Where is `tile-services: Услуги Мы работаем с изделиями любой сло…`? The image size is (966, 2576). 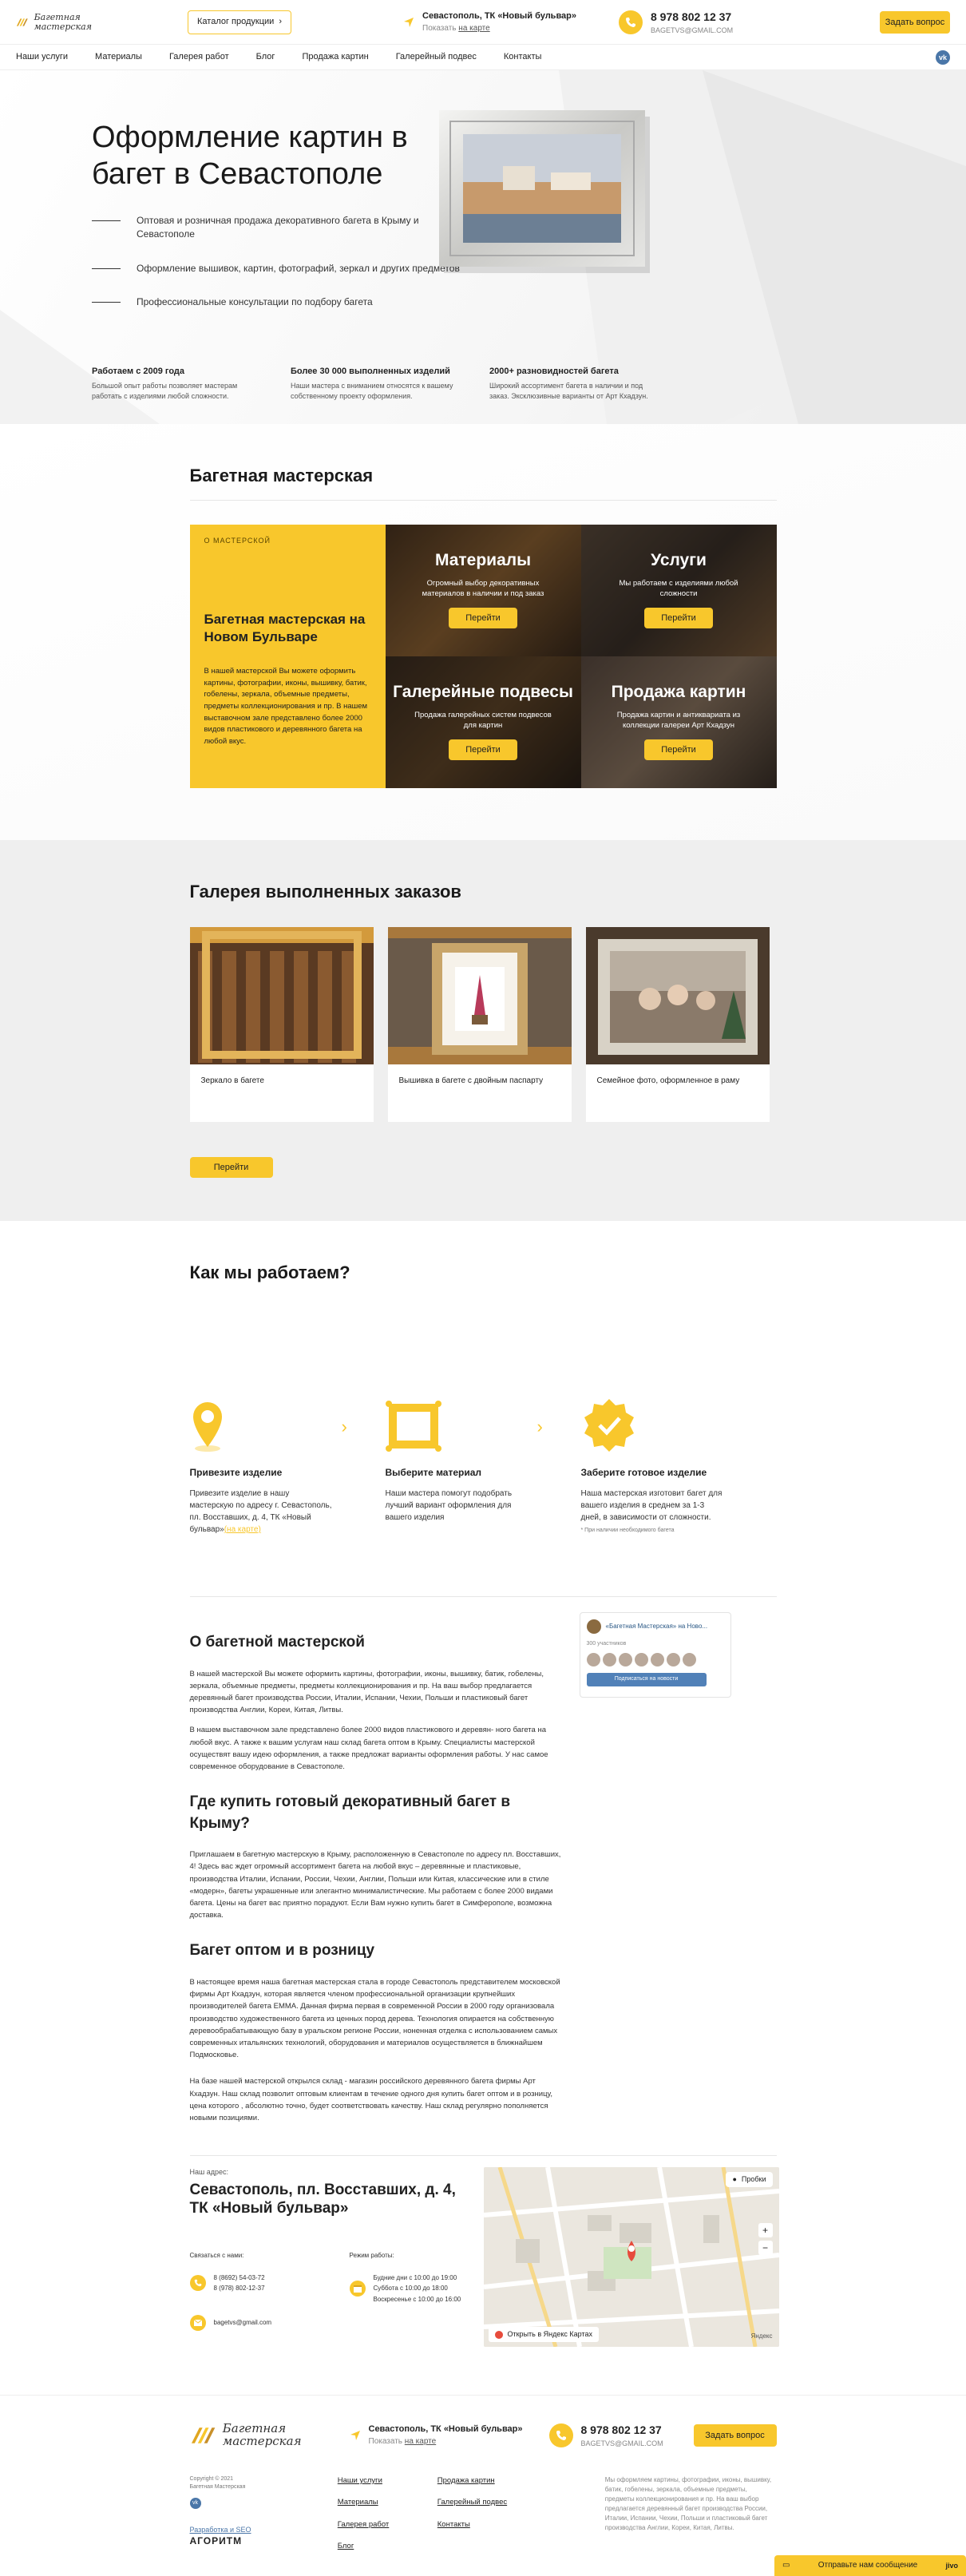 tile-services: Услуги Мы работаем с изделиями любой сло… is located at coordinates (678, 590).